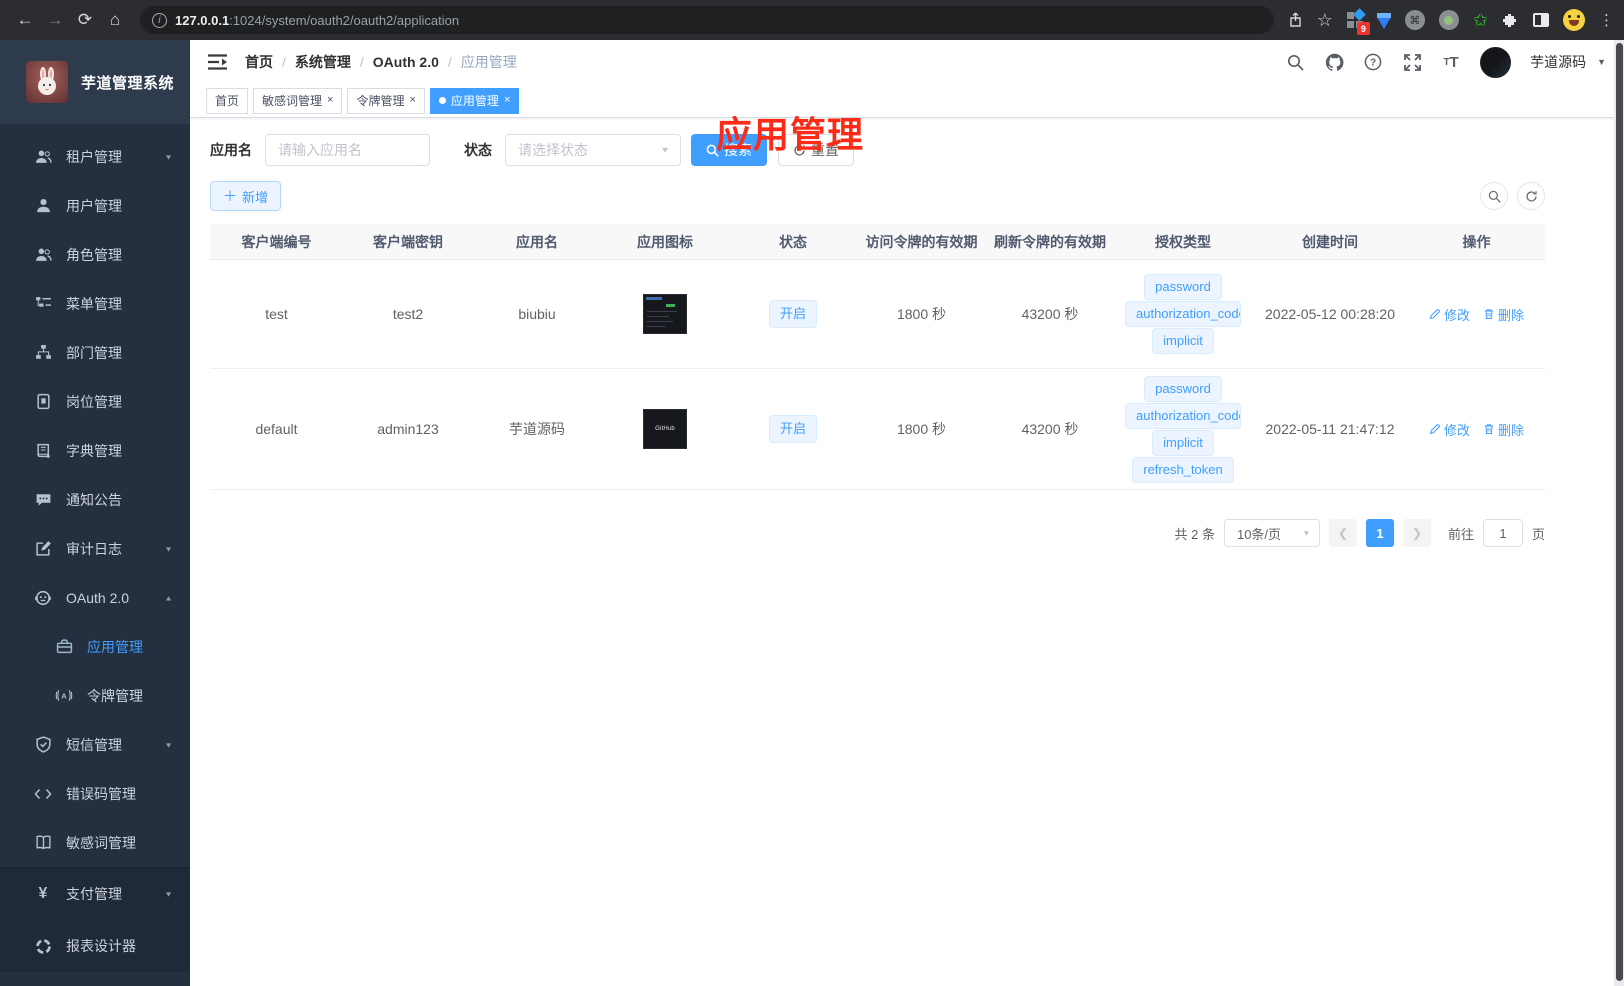 This screenshot has height=986, width=1624. Describe the element at coordinates (1502, 533) in the screenshot. I see `goto-page-input` at that location.